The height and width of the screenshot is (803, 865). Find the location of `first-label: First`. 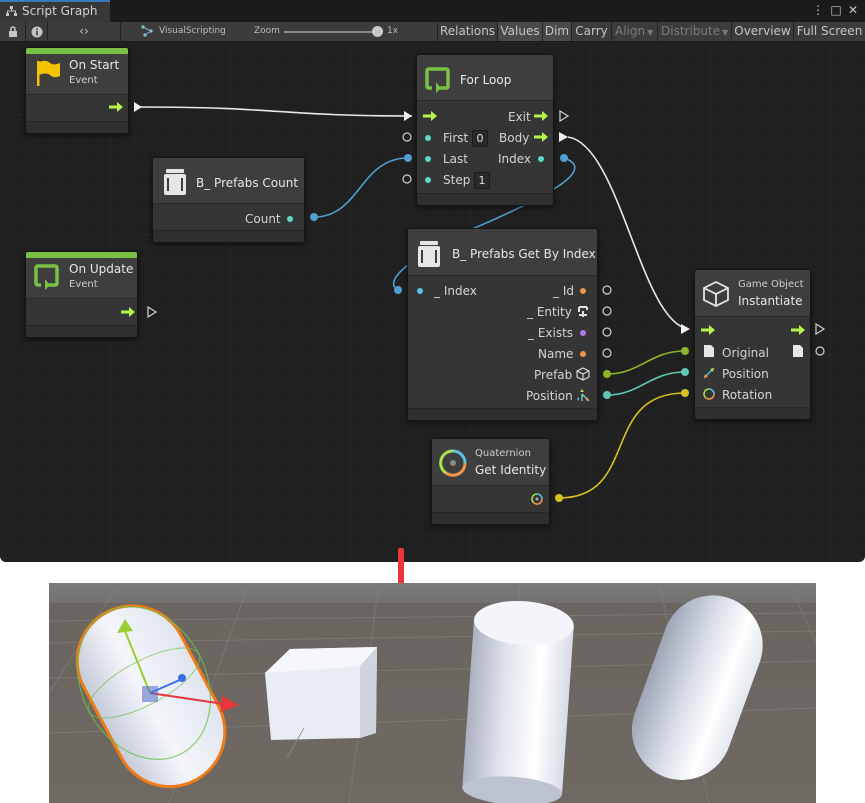

first-label: First is located at coordinates (456, 138).